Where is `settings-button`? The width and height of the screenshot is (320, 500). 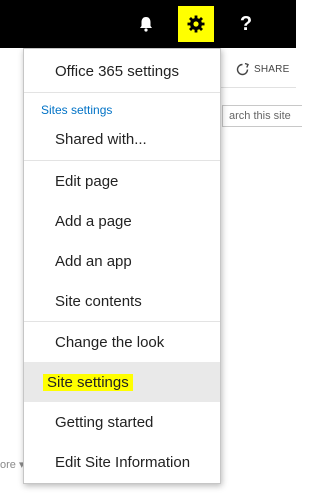
settings-button is located at coordinates (196, 24).